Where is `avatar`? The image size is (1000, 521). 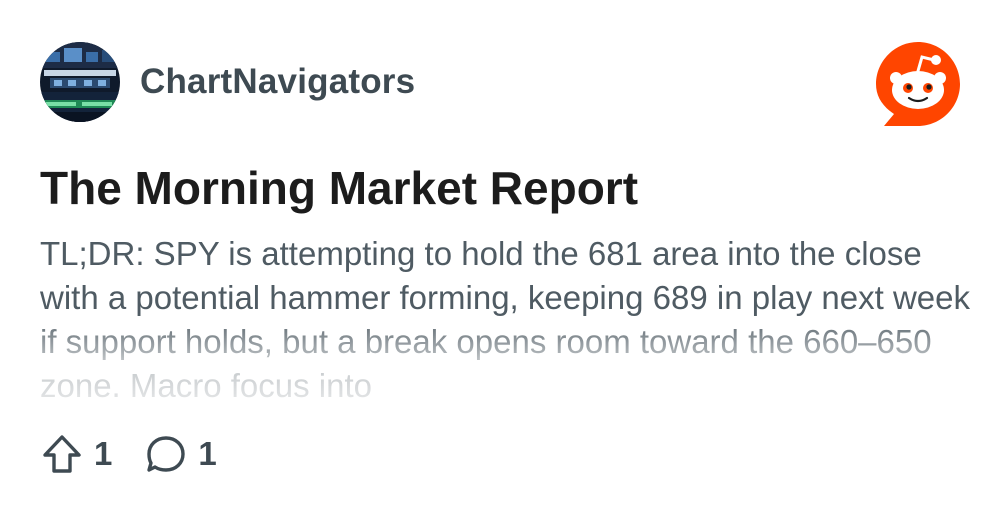
avatar is located at coordinates (80, 82).